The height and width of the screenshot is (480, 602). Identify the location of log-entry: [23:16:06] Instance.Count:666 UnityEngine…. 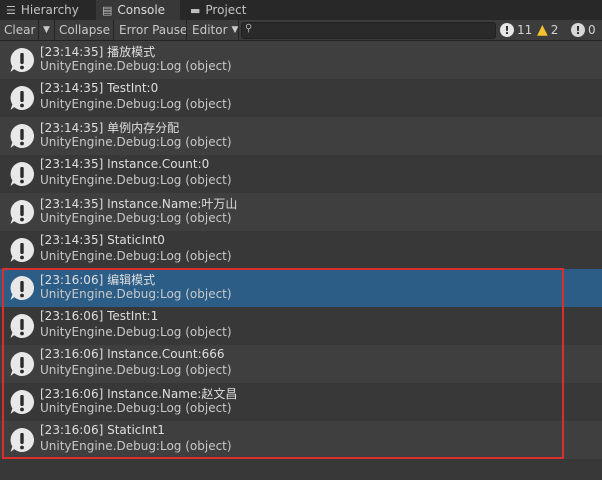
(301, 364).